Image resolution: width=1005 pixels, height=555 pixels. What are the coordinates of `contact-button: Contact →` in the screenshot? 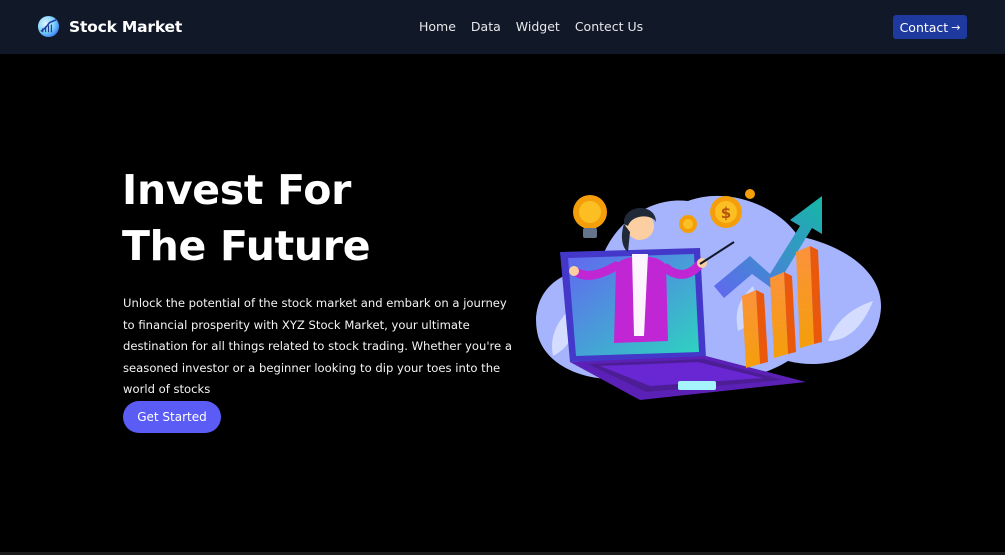 It's located at (930, 27).